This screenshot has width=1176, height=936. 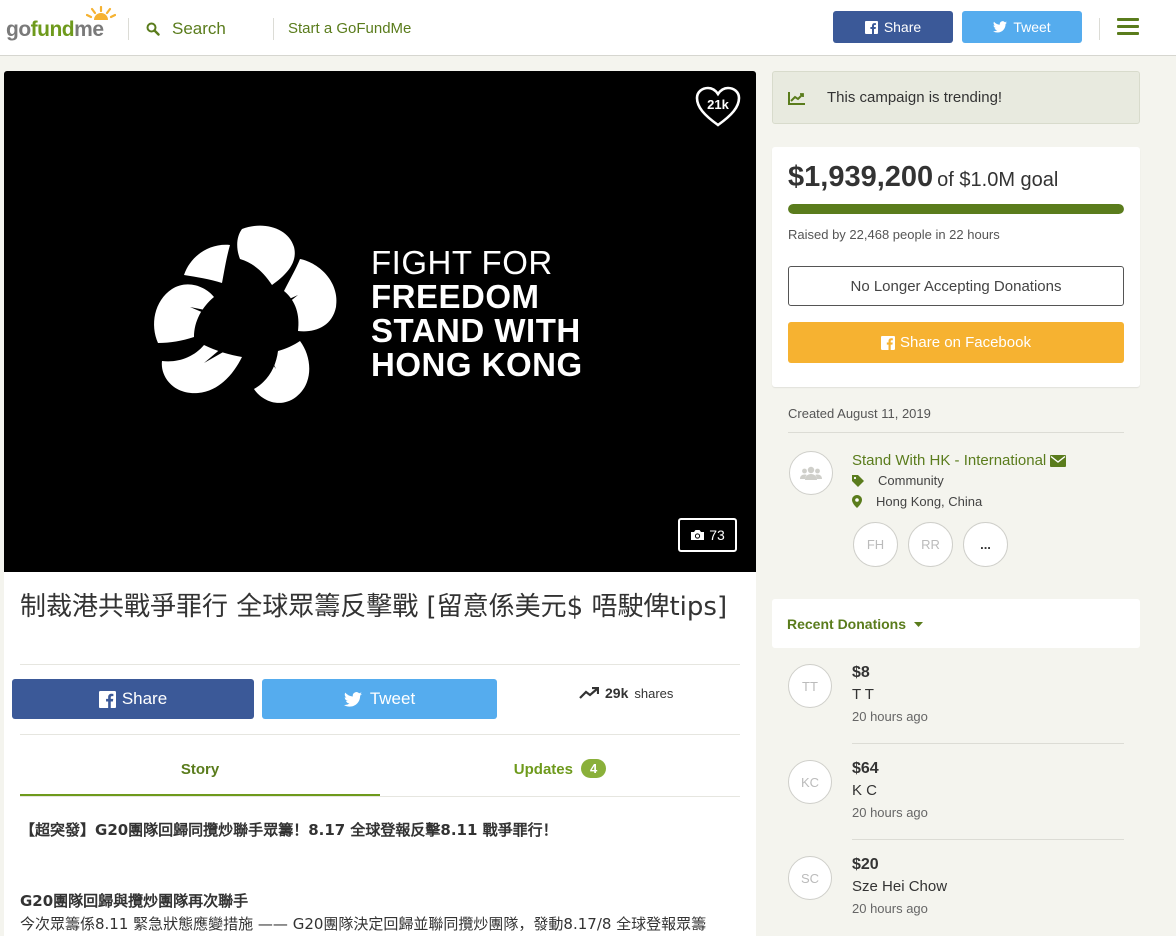 What do you see at coordinates (875, 544) in the screenshot?
I see `team-member-avatar: FH` at bounding box center [875, 544].